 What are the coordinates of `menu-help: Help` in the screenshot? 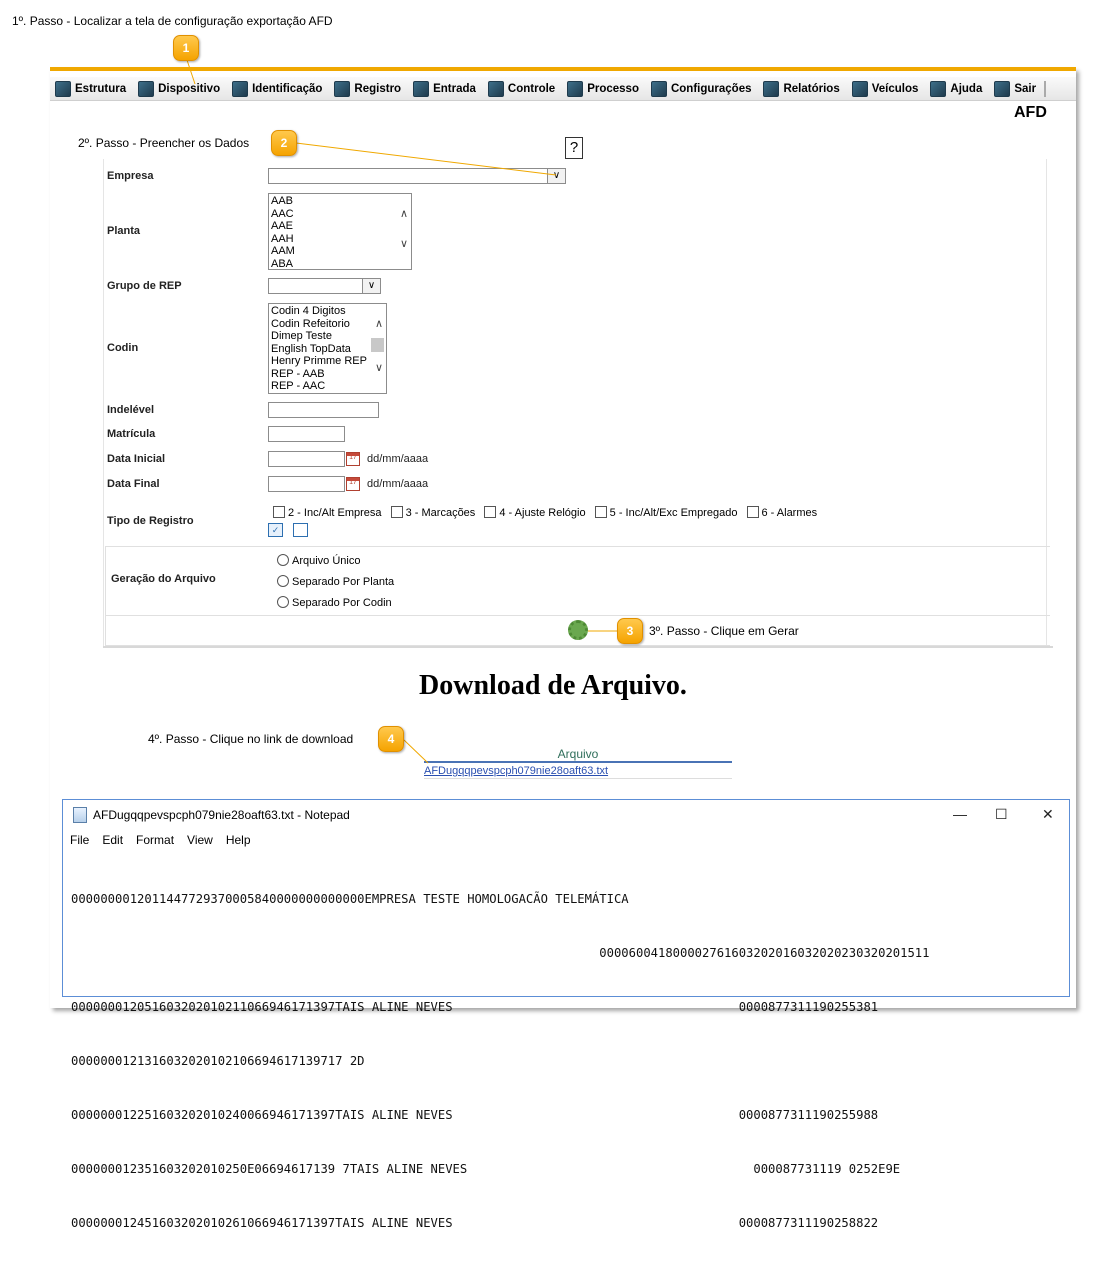 It's located at (238, 840).